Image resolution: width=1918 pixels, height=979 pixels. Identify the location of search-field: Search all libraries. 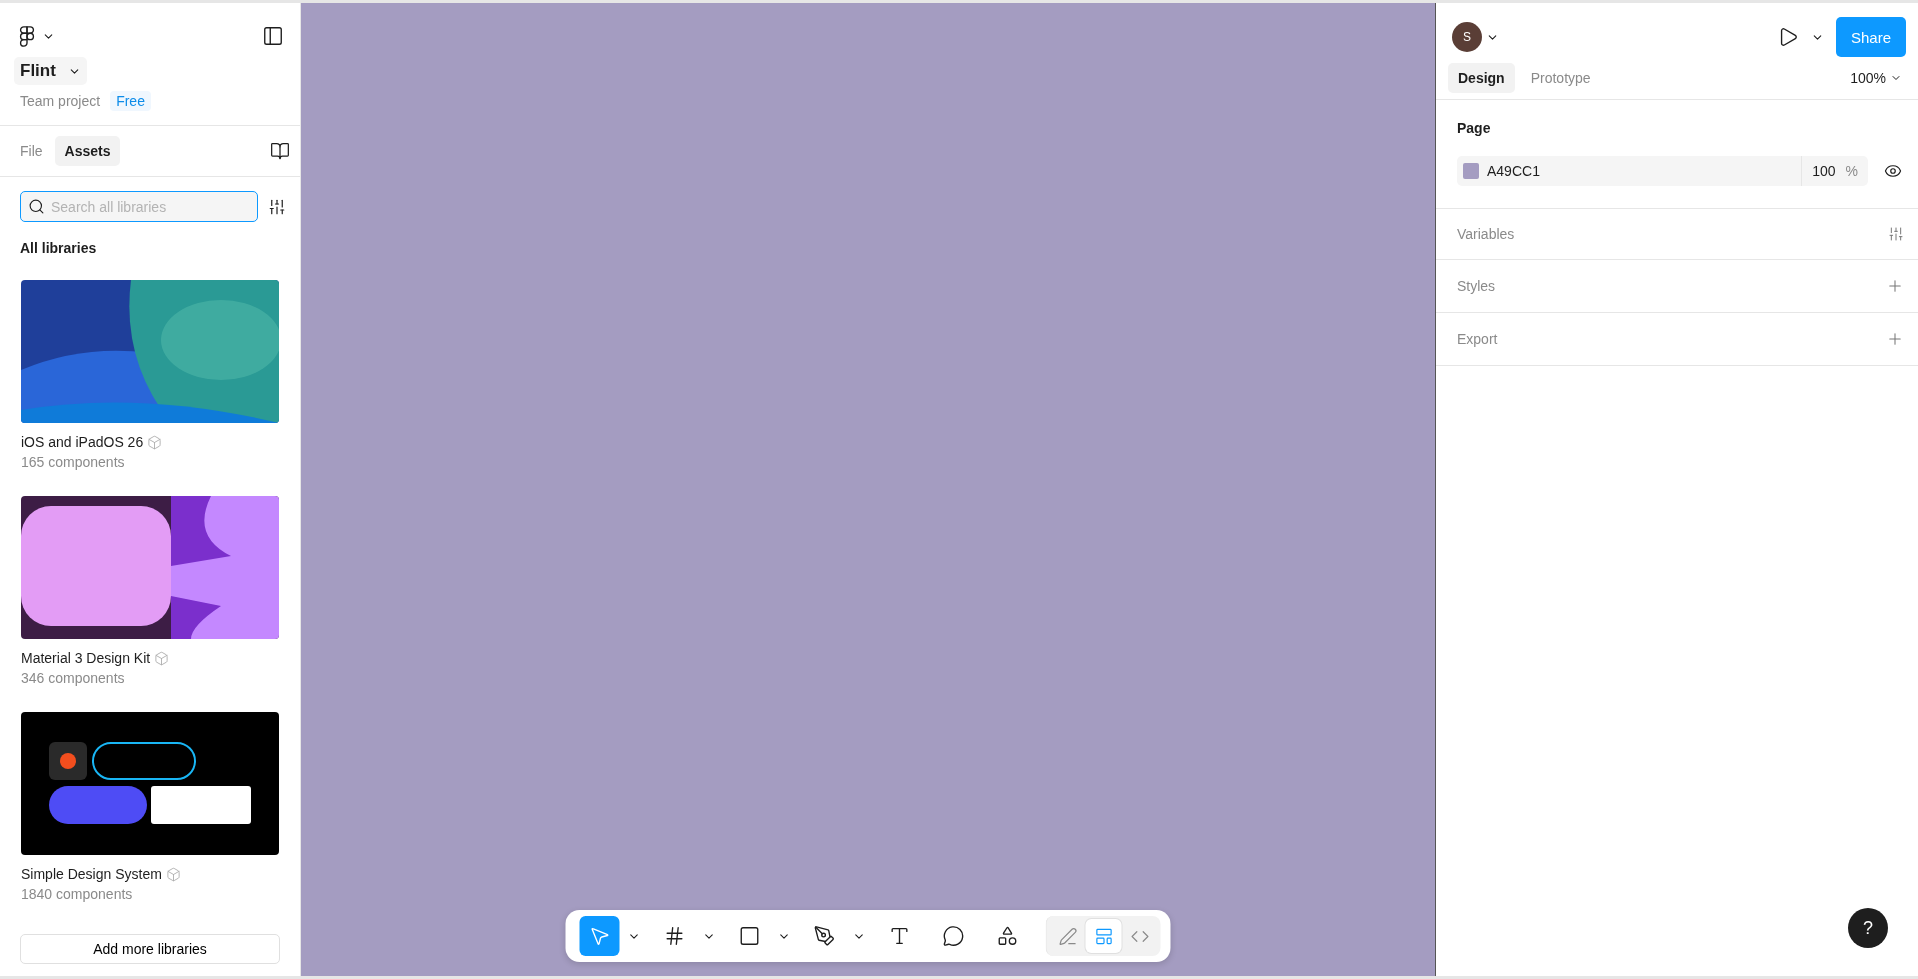
(139, 206).